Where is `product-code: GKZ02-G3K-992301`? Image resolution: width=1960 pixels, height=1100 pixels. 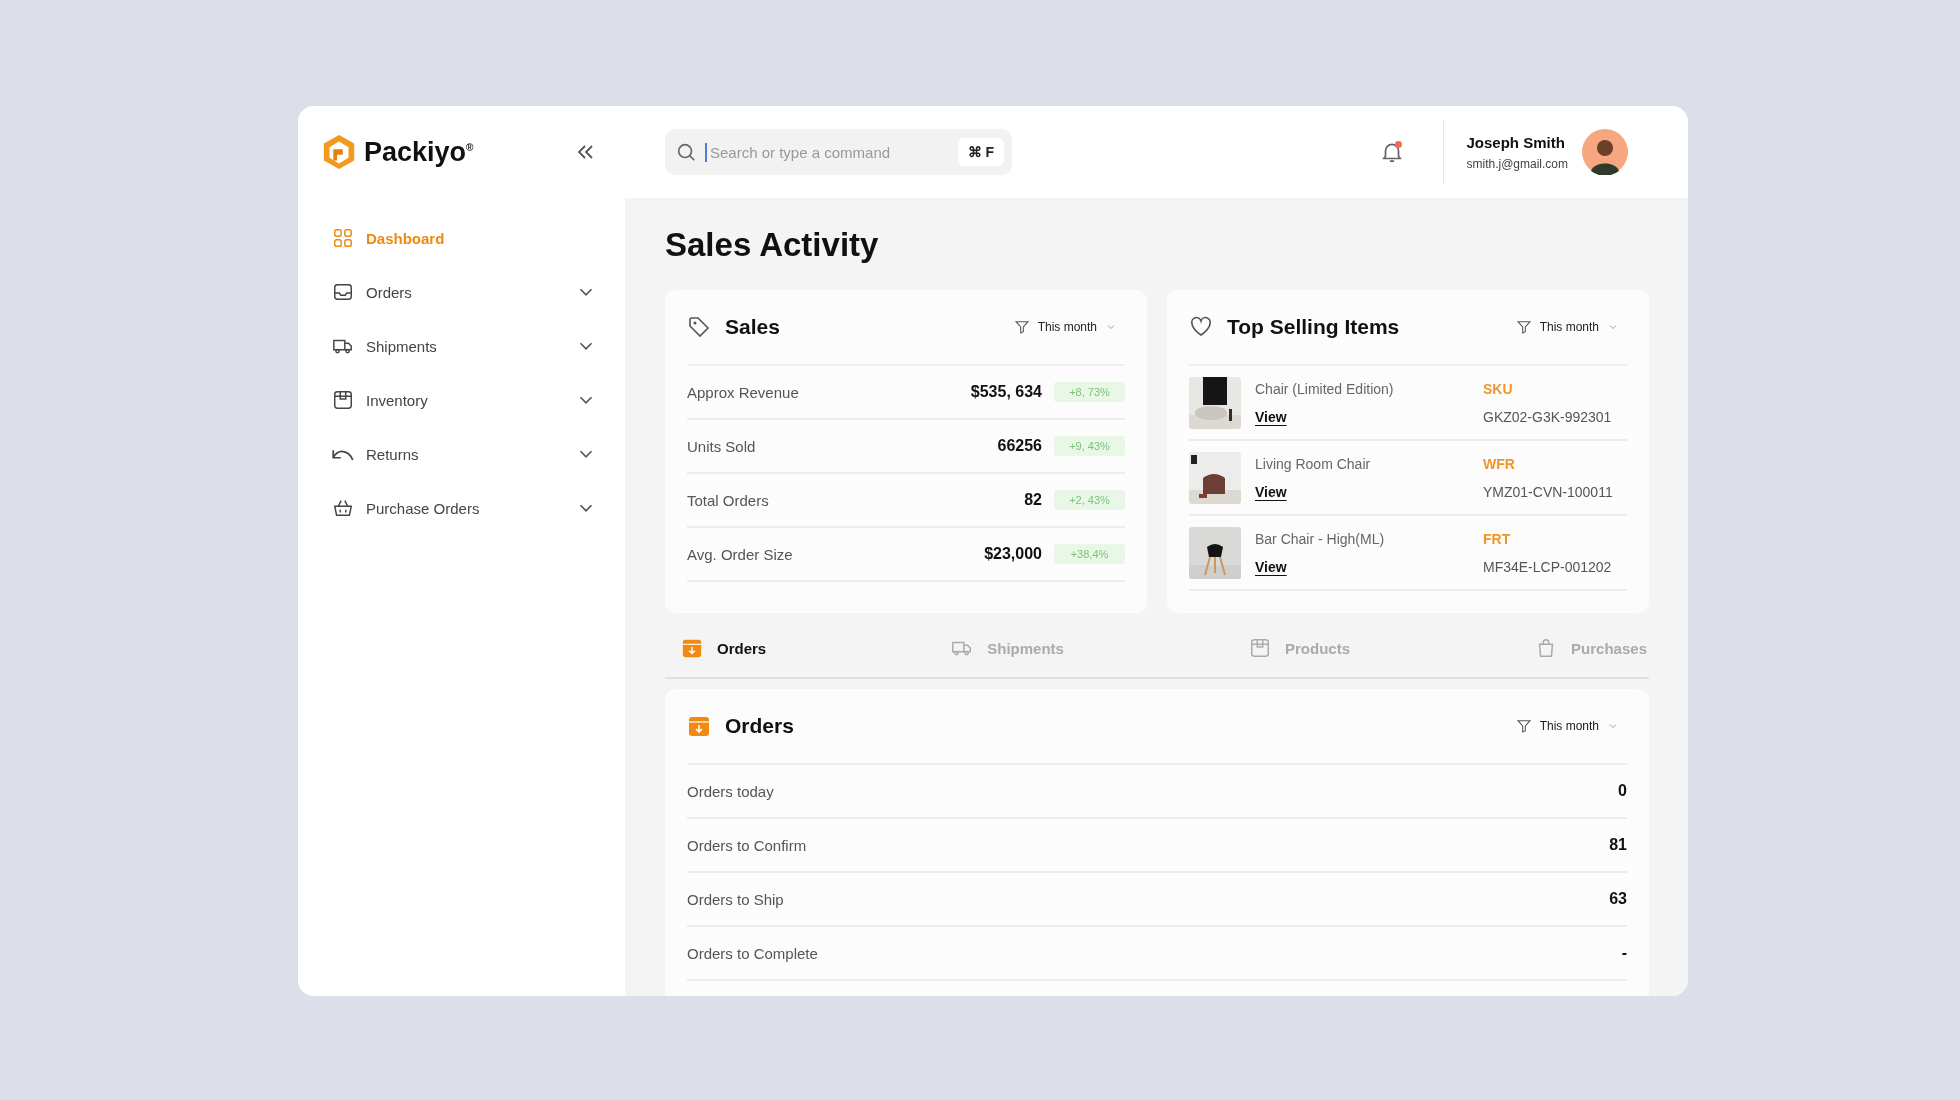
product-code: GKZ02-G3K-992301 is located at coordinates (1548, 416).